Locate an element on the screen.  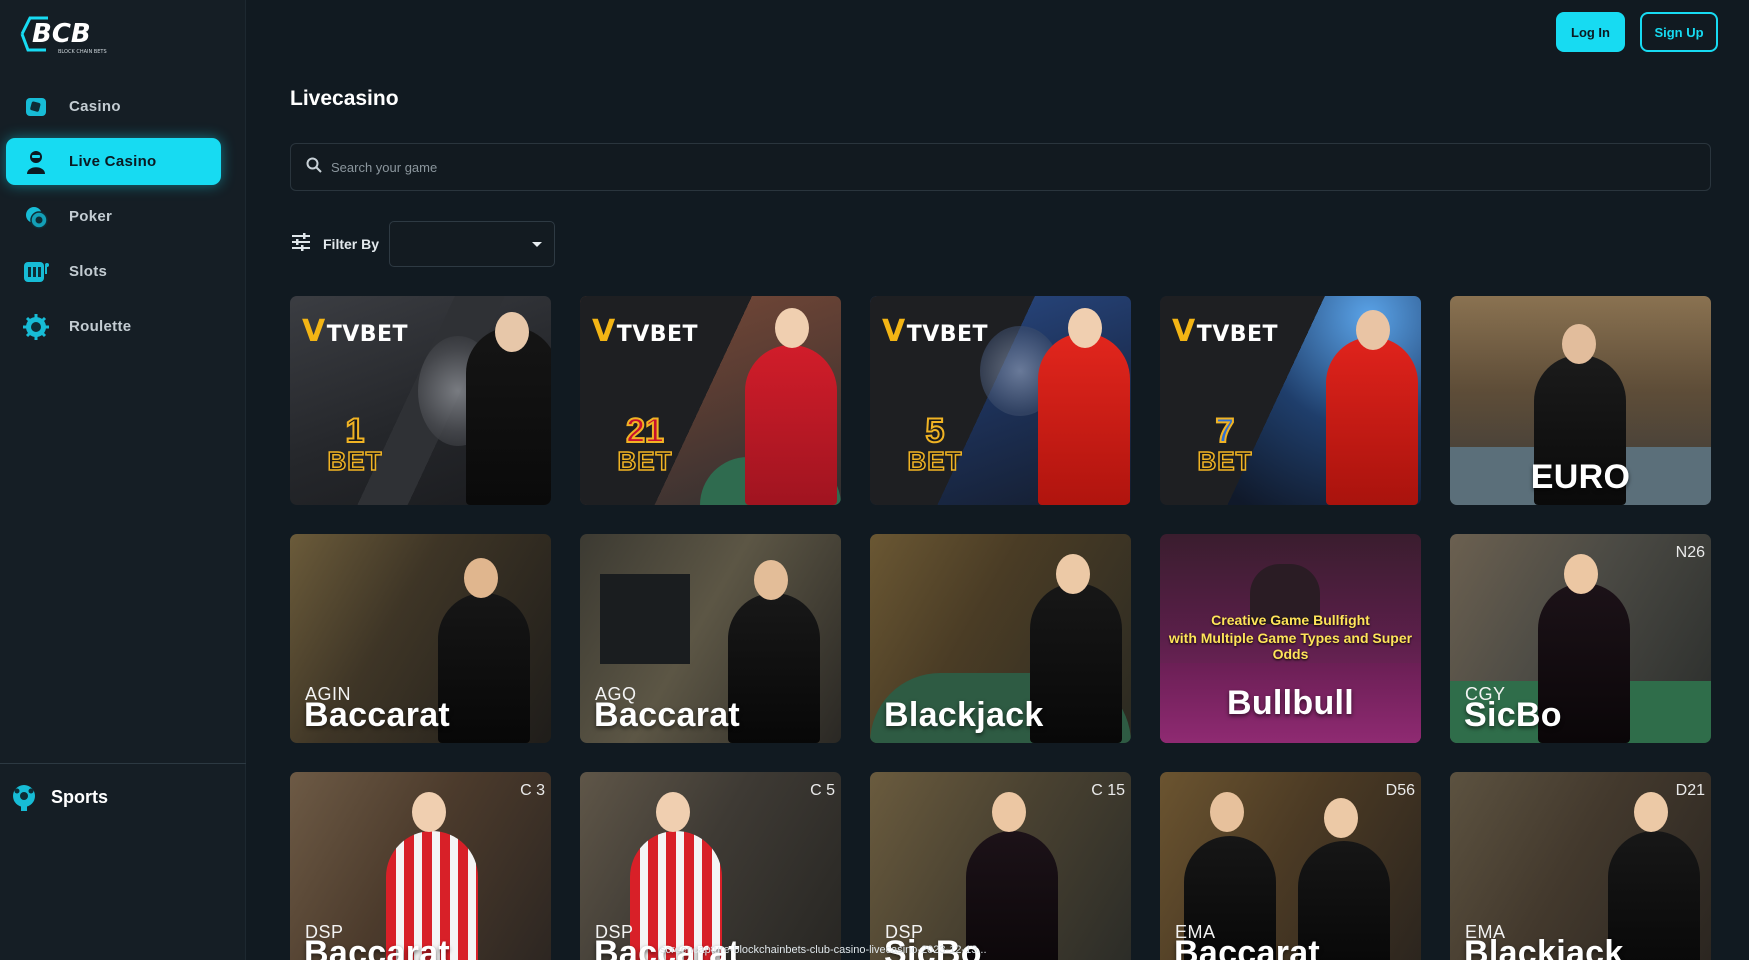
sidebar-item-live-casino: Live Casino is located at coordinates (113, 161).